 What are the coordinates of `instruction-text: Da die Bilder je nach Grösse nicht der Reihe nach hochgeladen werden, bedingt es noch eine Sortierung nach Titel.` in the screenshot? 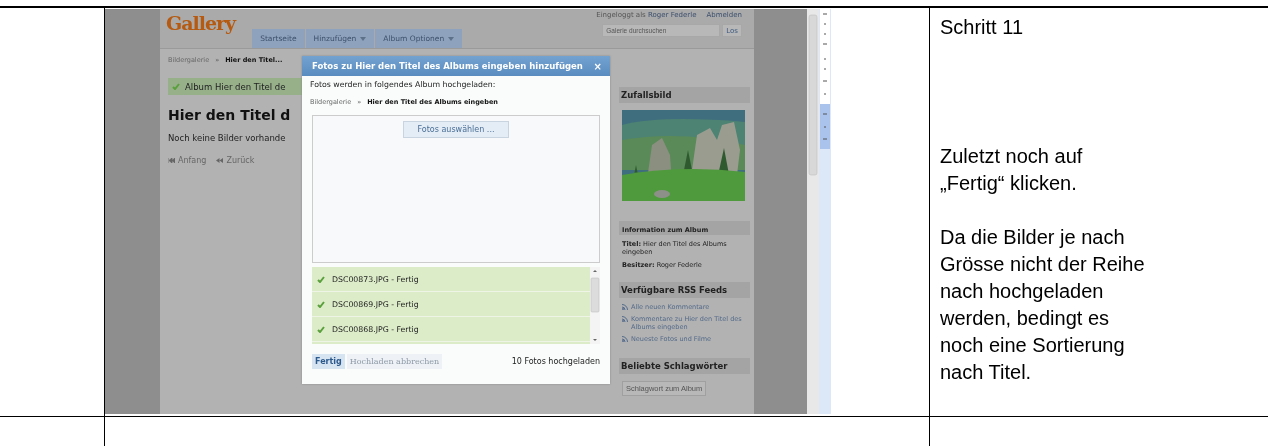 It's located at (1043, 305).